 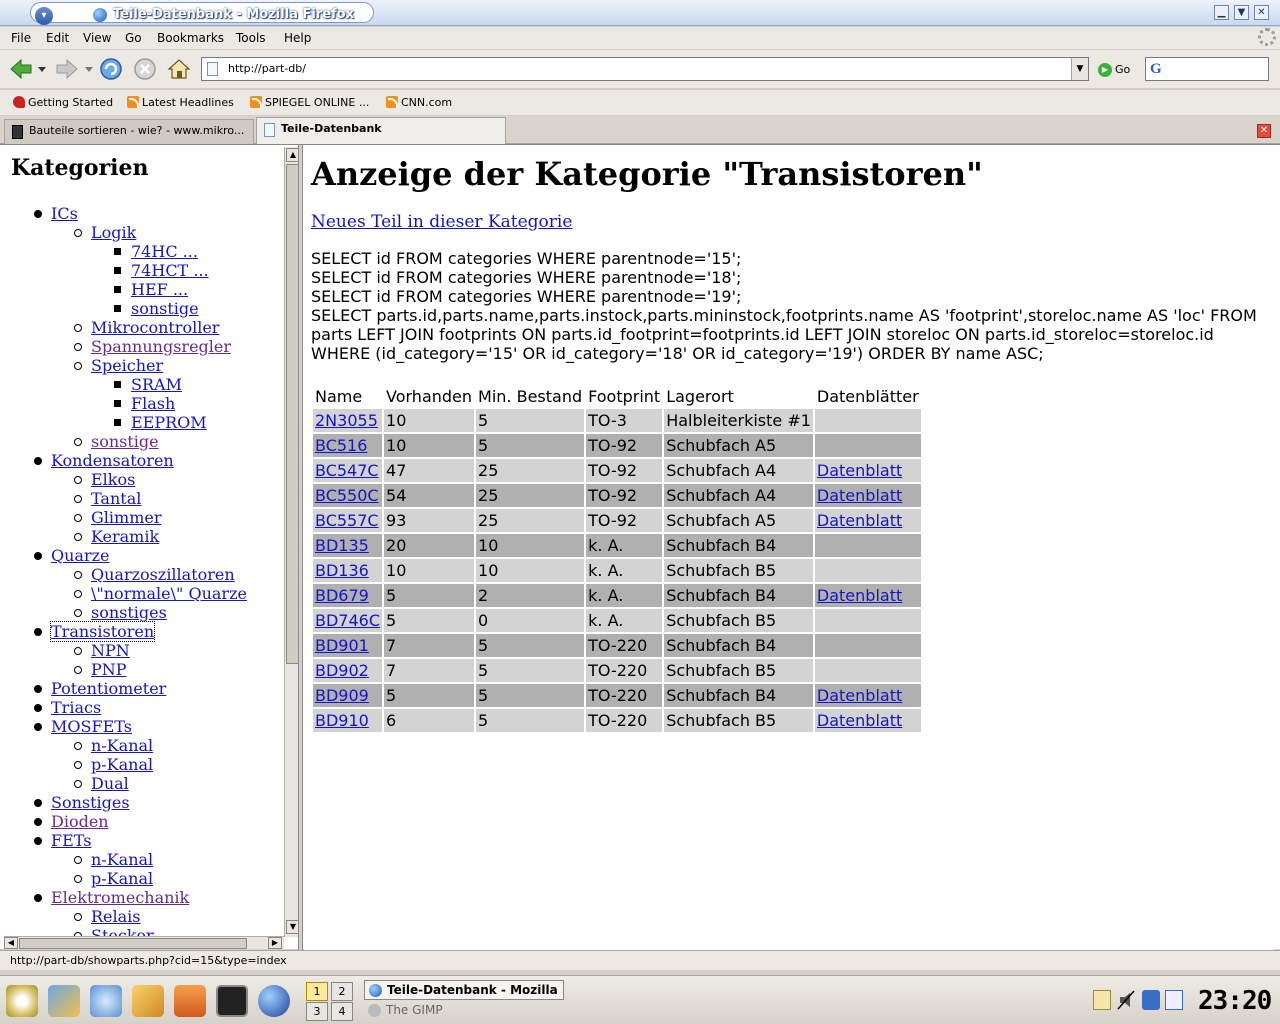 I want to click on tab-teile-datenbank: Teile-Datenbank, so click(x=381, y=131).